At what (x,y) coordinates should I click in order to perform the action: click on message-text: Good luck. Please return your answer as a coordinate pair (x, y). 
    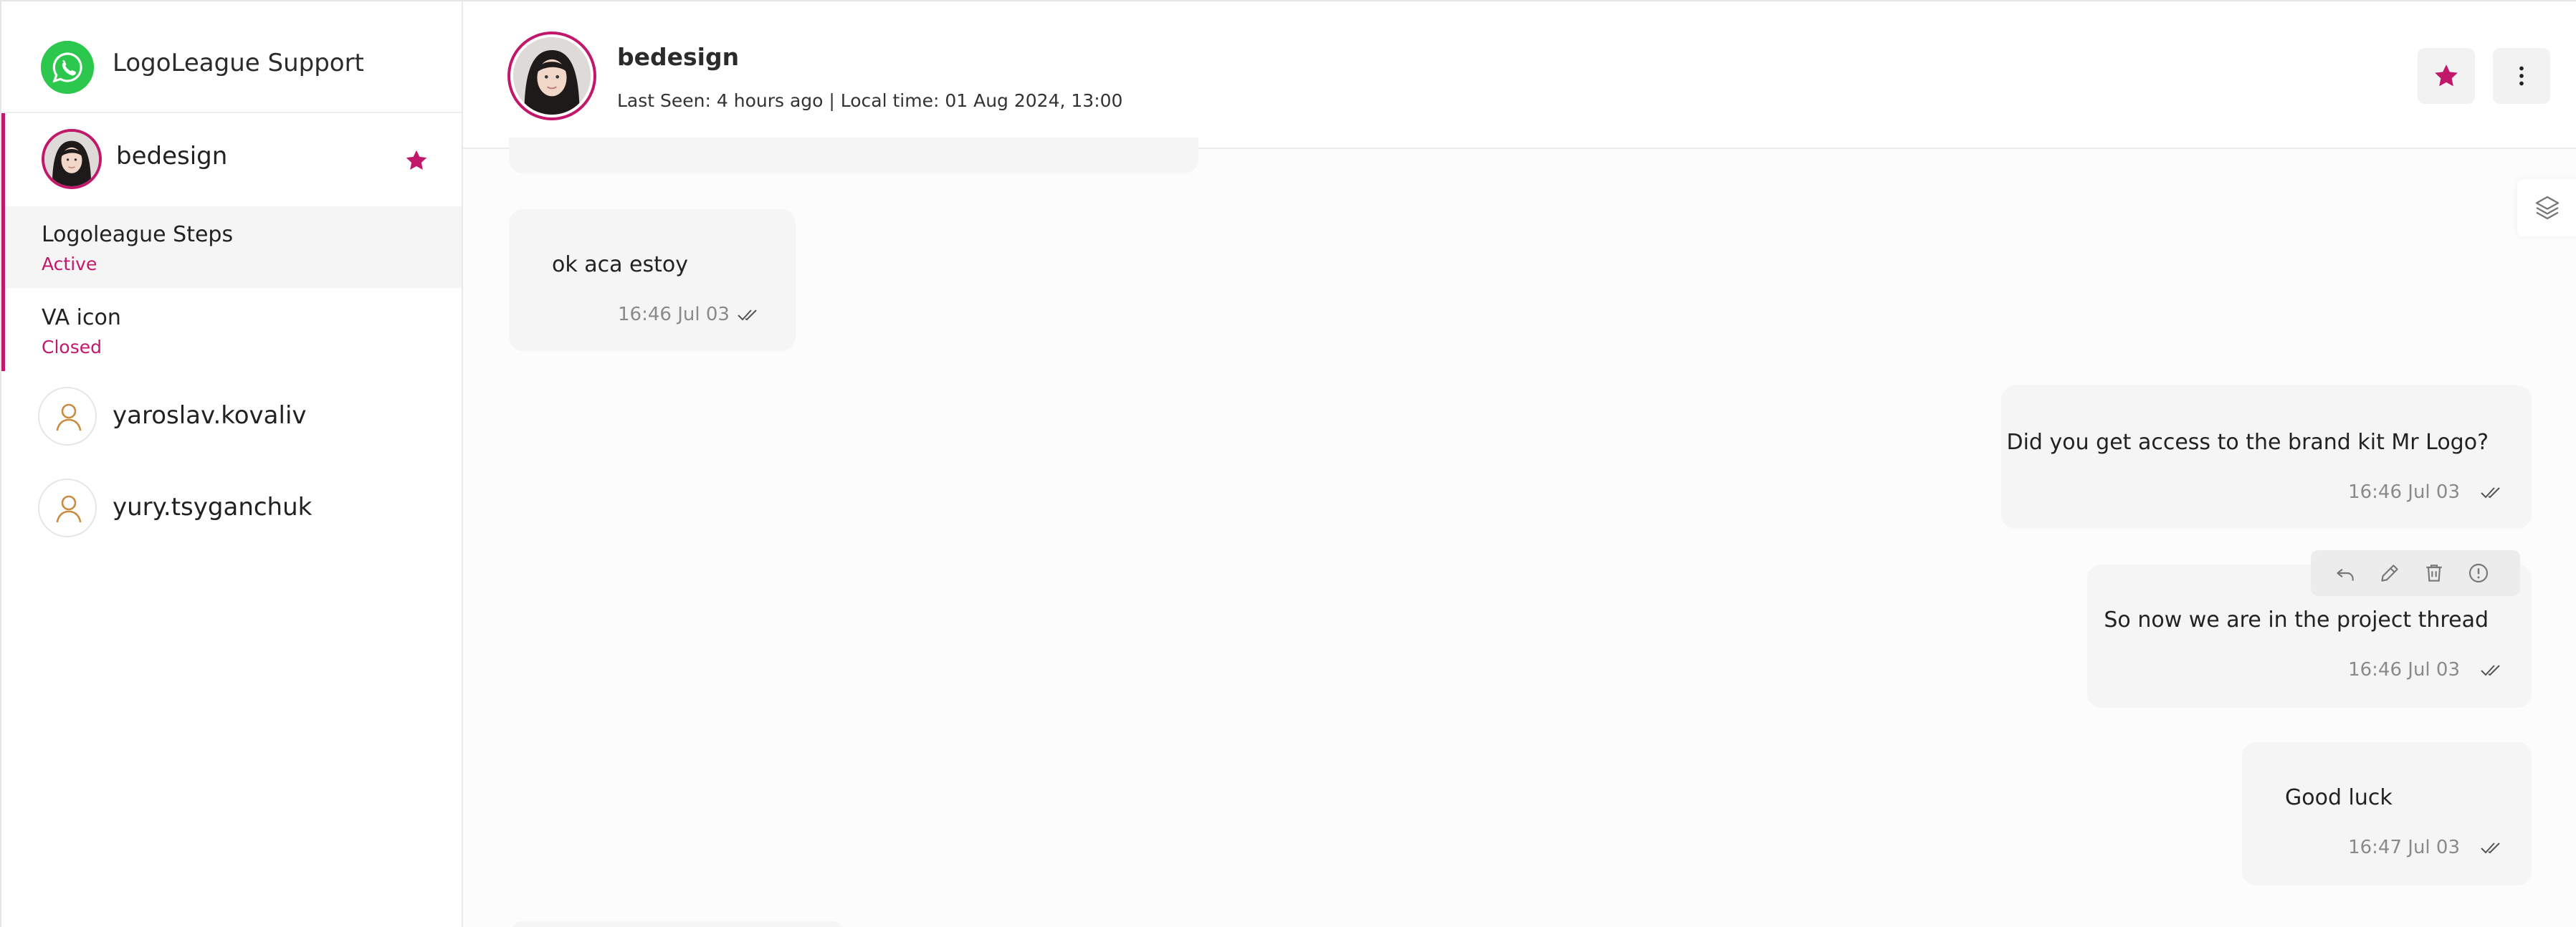
    Looking at the image, I should click on (2339, 797).